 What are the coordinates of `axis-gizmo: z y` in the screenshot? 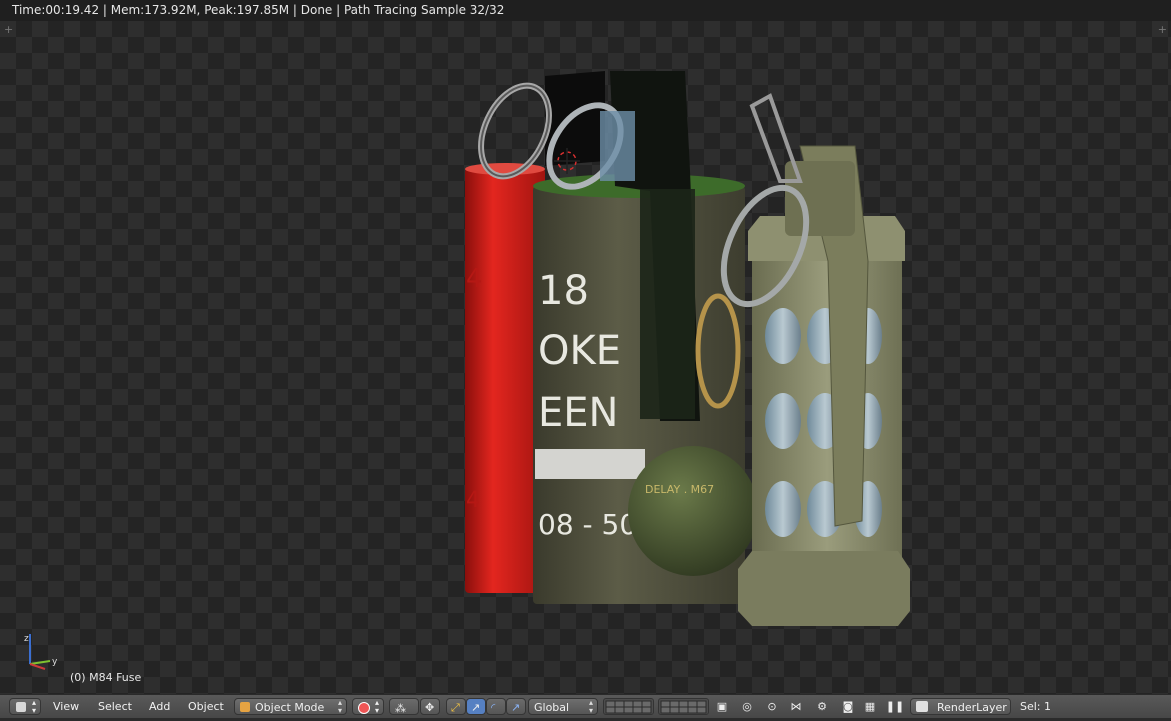 It's located at (41, 652).